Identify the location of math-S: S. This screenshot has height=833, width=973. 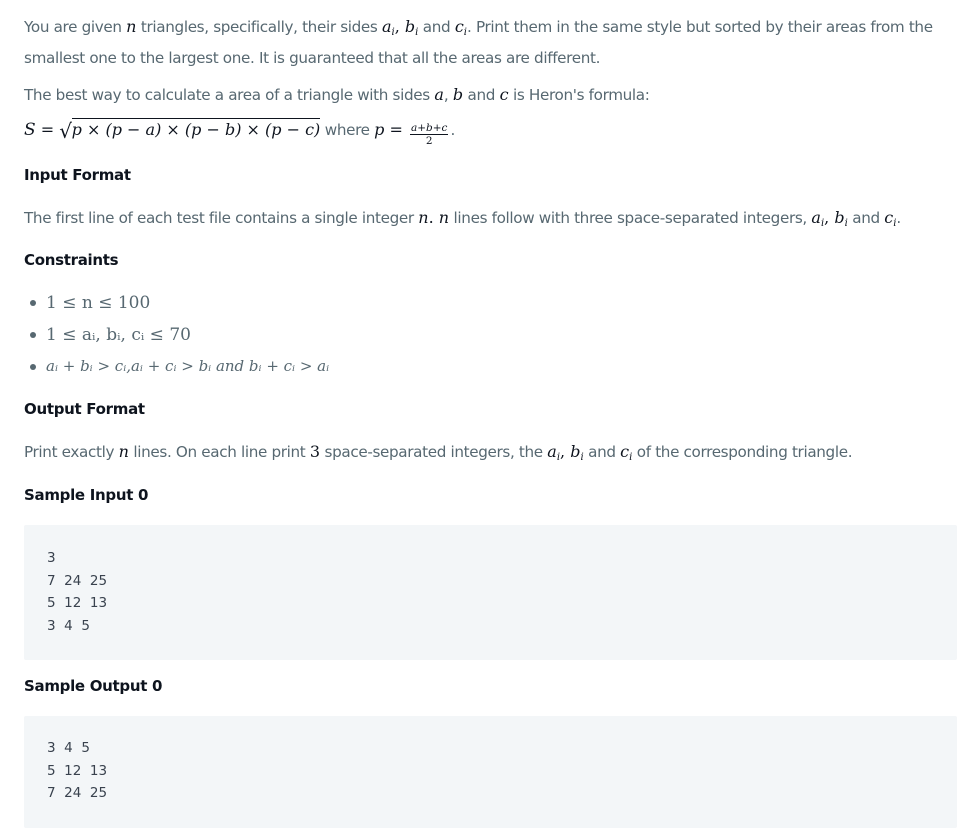
(30, 130).